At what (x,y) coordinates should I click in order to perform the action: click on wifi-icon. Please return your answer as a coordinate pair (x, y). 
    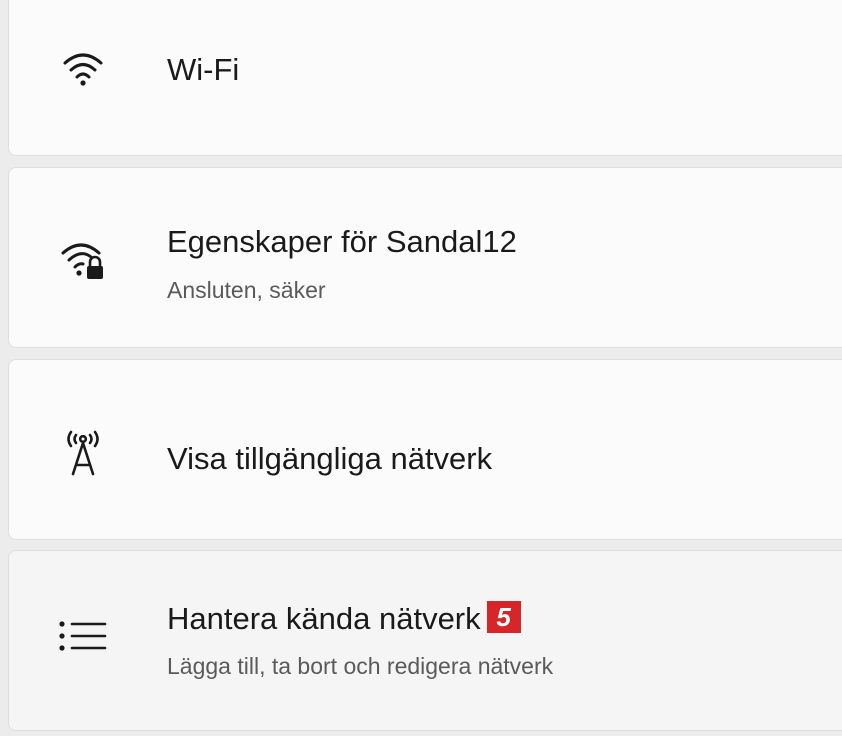
    Looking at the image, I should click on (83, 69).